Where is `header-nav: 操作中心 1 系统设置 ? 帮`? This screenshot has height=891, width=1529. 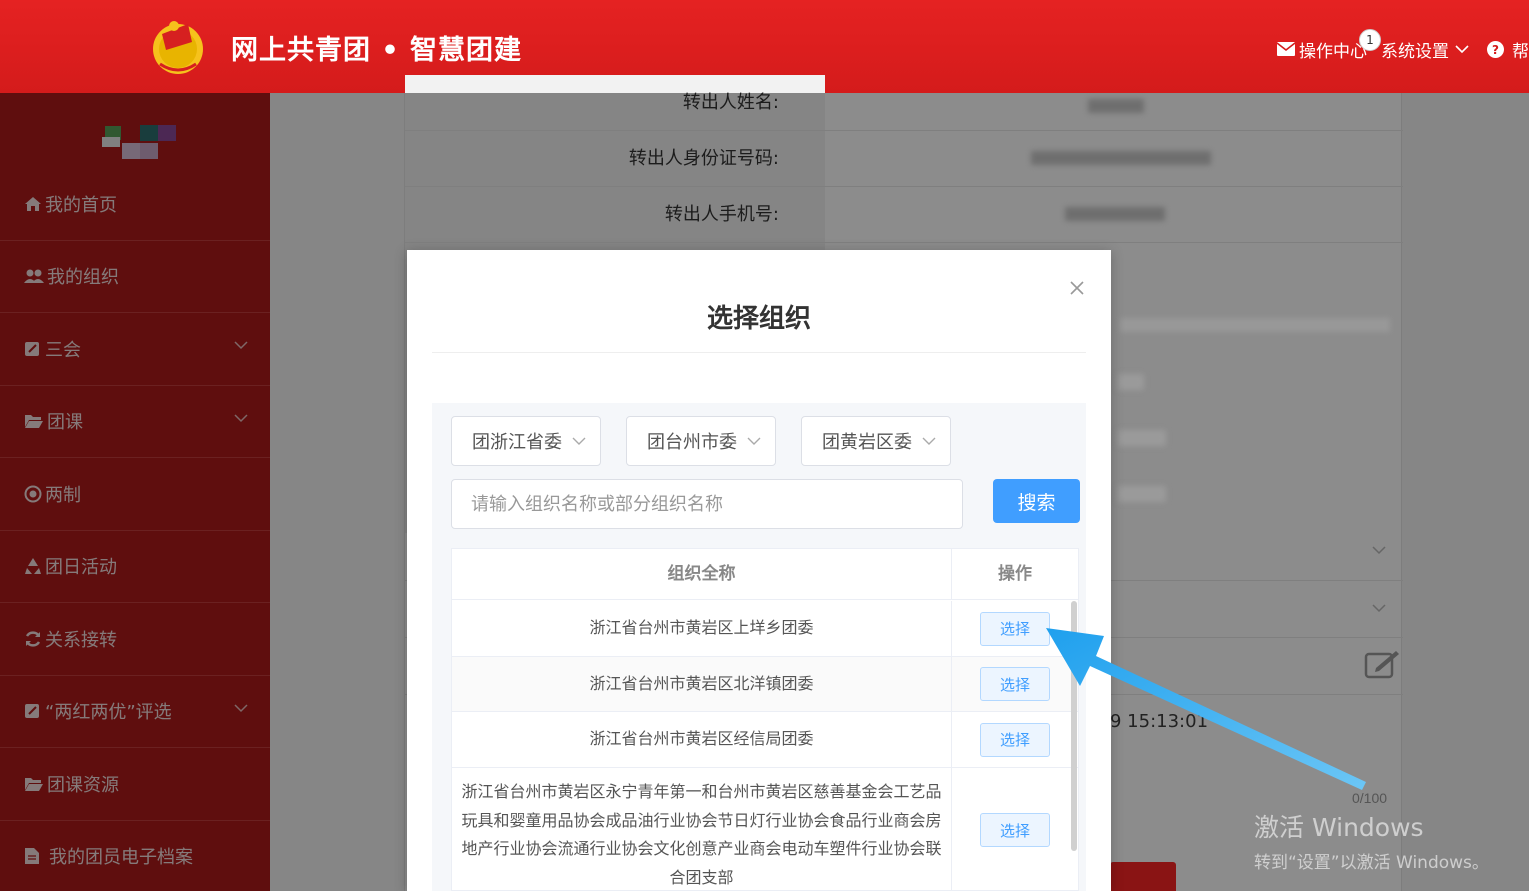 header-nav: 操作中心 1 系统设置 ? 帮 is located at coordinates (1403, 46).